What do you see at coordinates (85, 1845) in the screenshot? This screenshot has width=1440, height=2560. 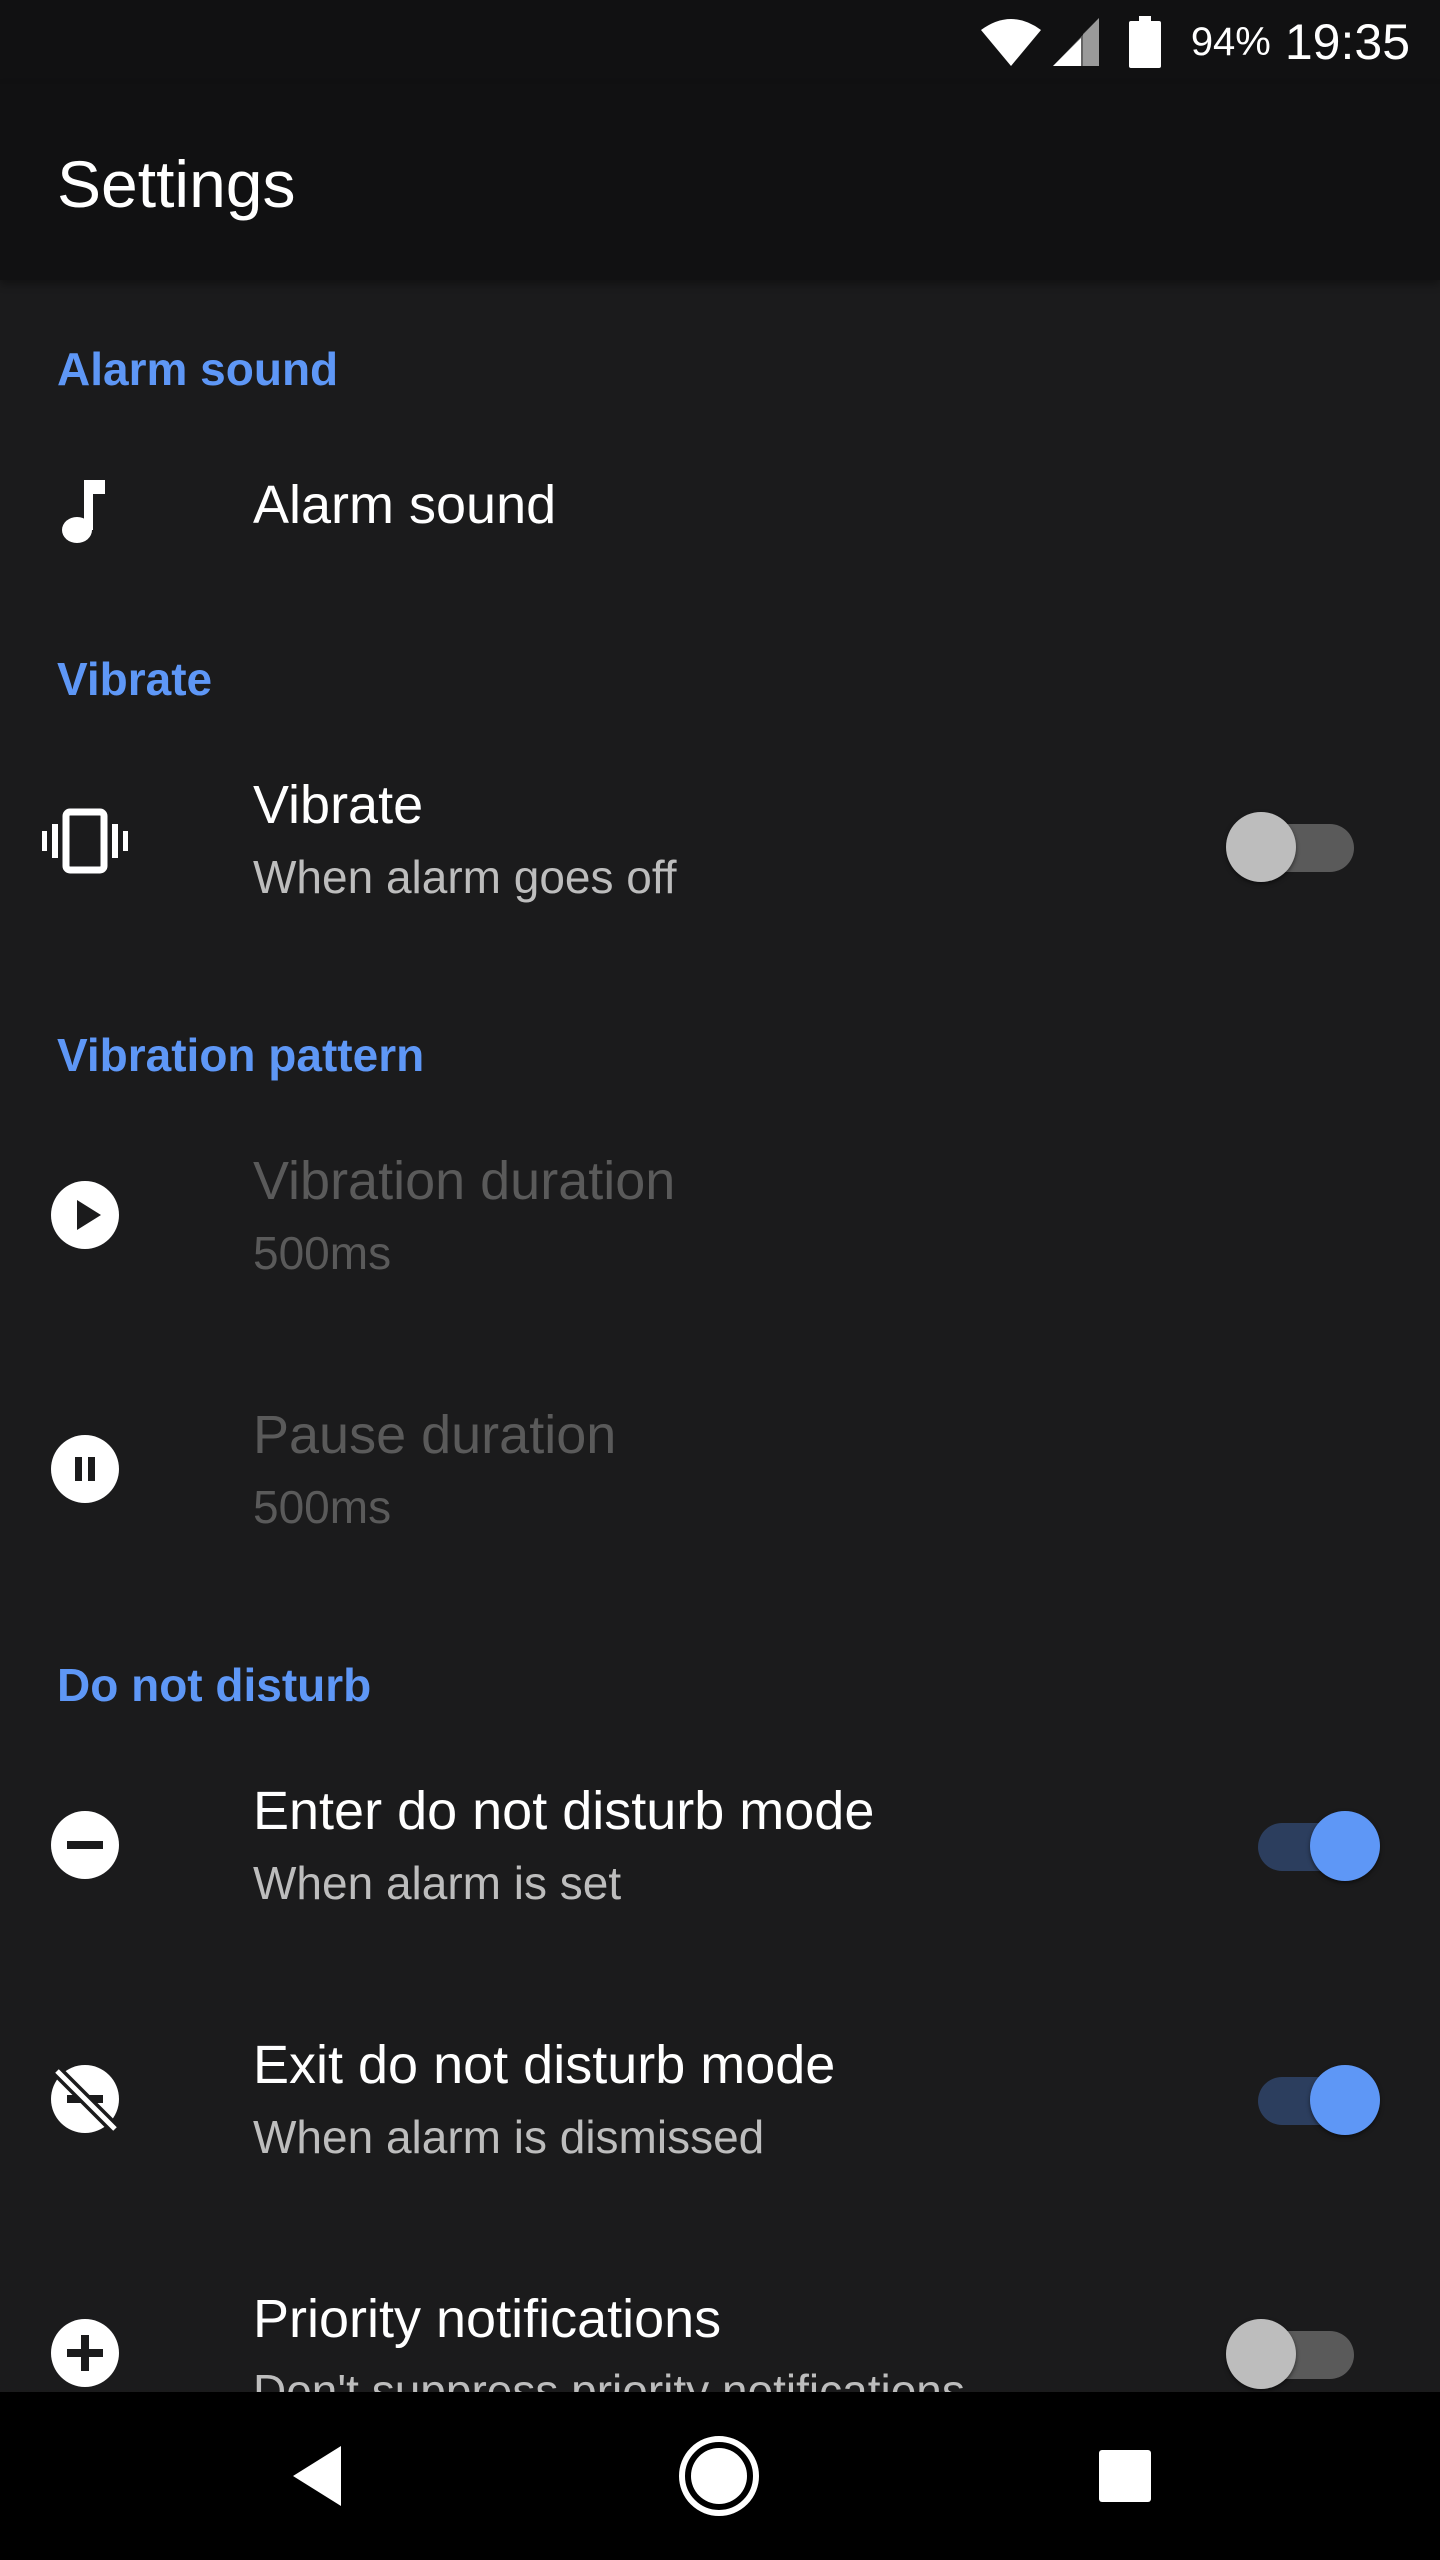 I see `do-not-disturb-icon` at bounding box center [85, 1845].